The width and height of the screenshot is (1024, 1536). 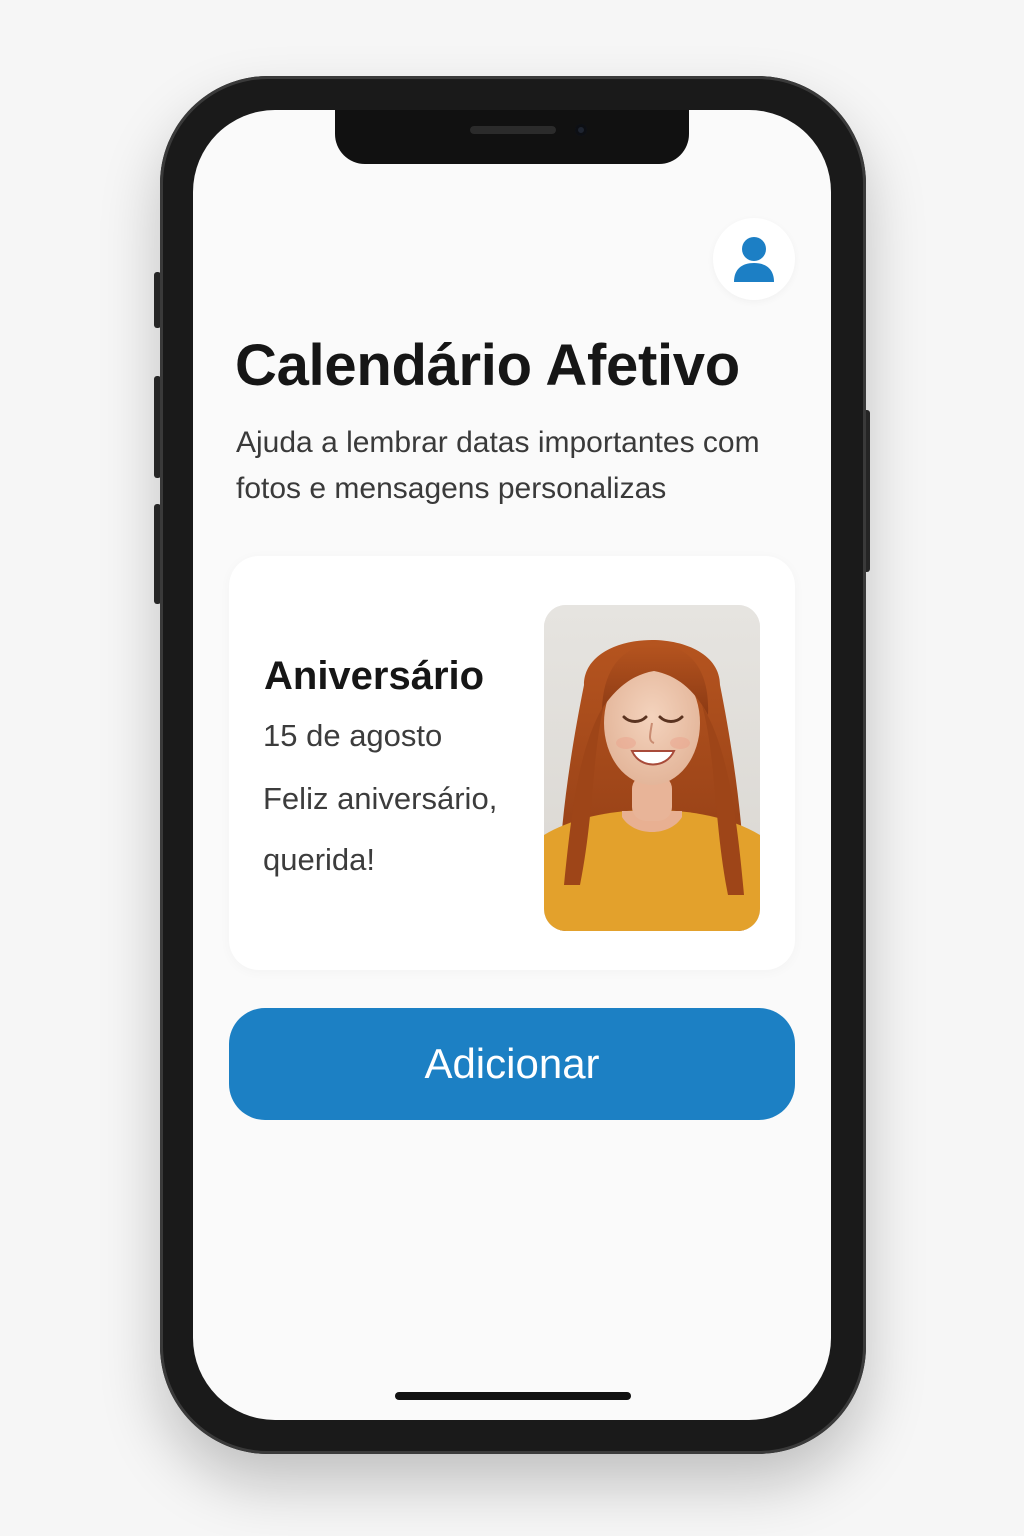 I want to click on page-title: Calendário Afetivo, so click(x=487, y=365).